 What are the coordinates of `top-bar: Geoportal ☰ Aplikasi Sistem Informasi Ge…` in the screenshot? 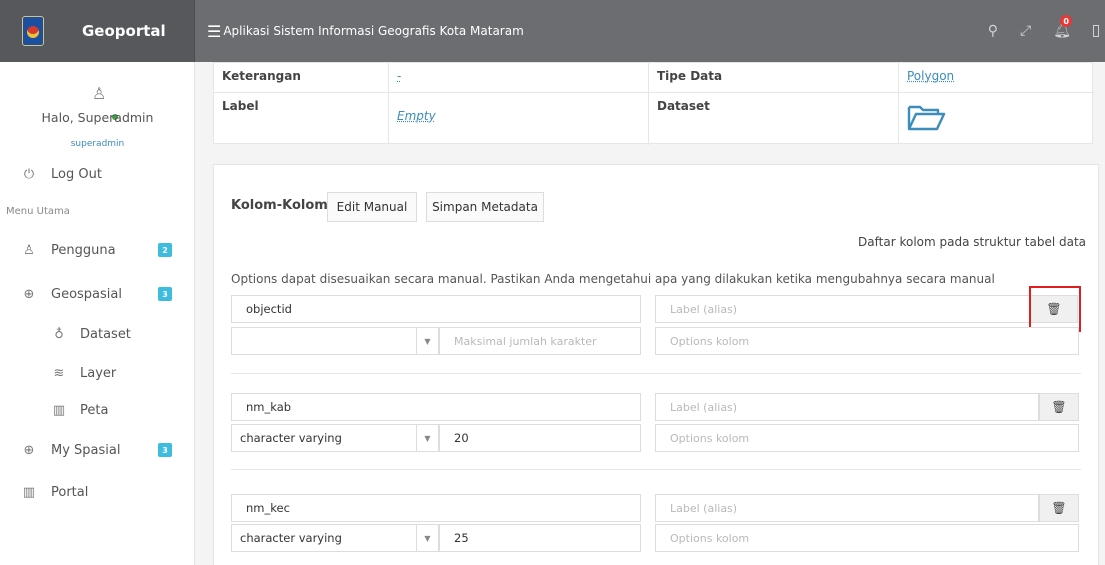 It's located at (552, 31).